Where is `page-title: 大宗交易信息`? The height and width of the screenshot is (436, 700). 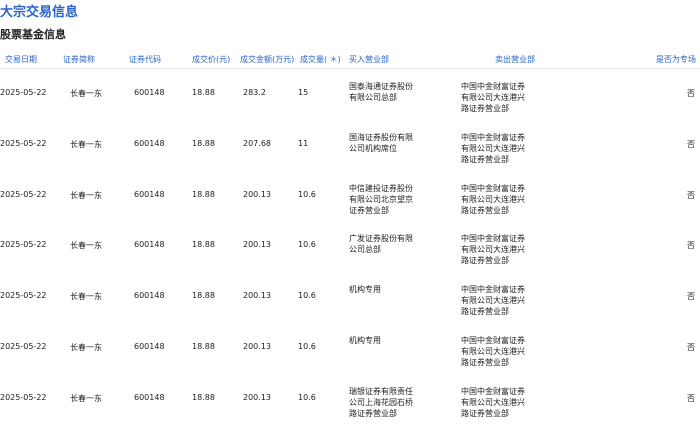
page-title: 大宗交易信息 is located at coordinates (39, 12).